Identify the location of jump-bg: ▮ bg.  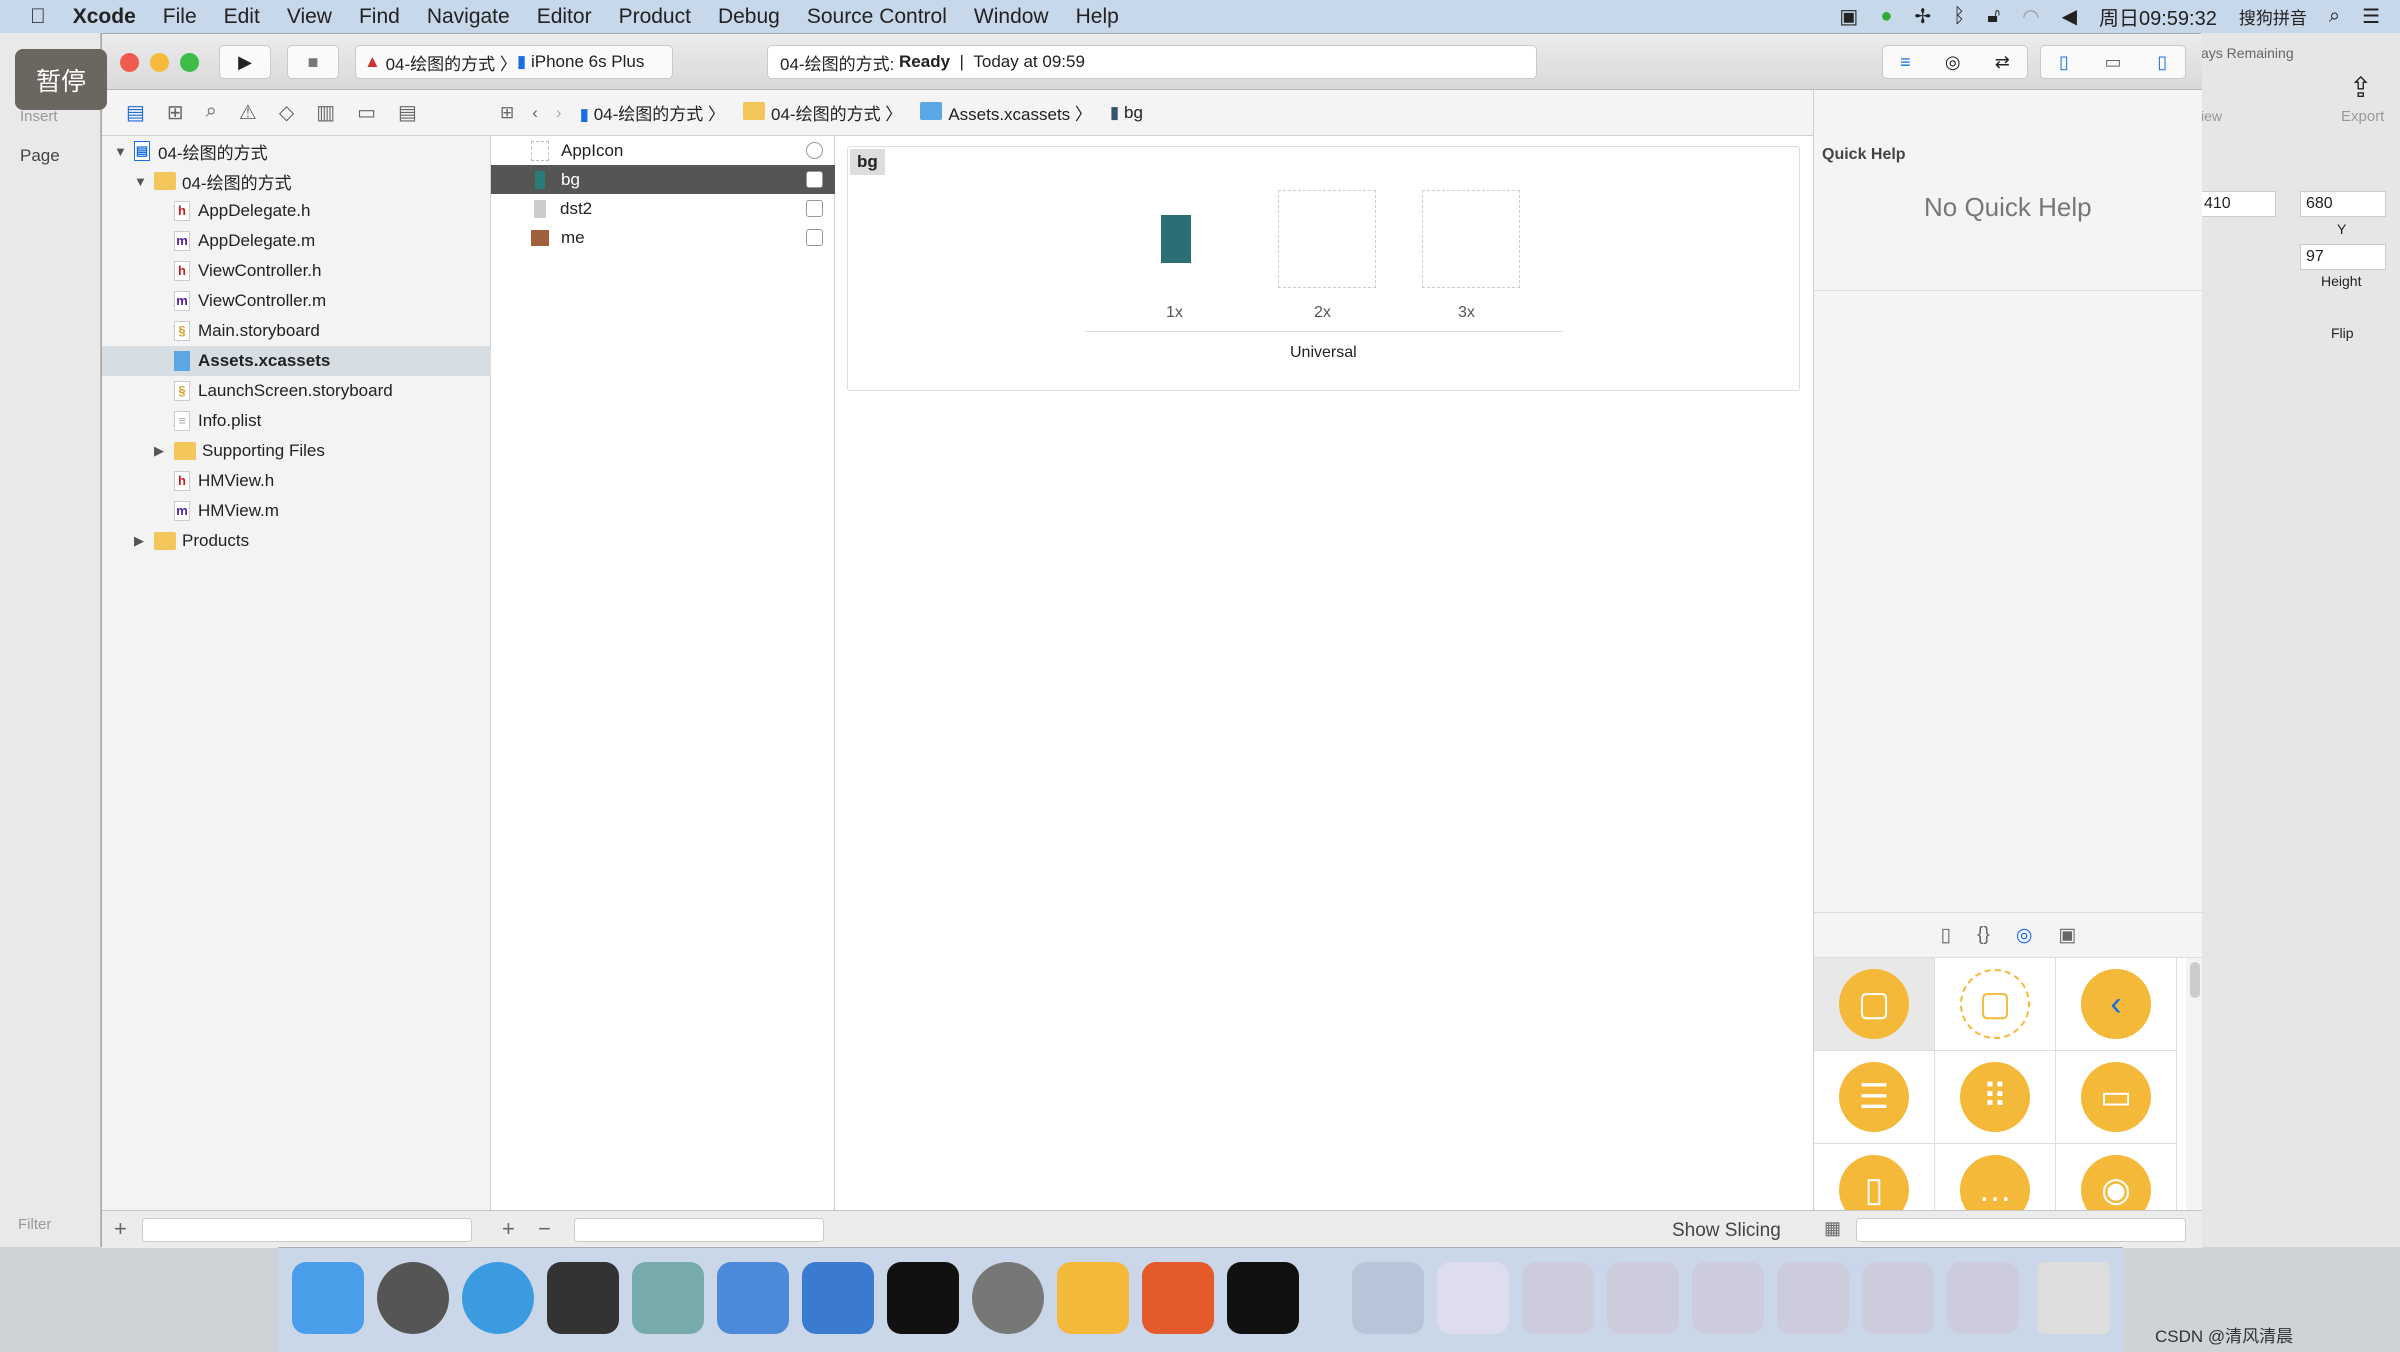
(1126, 113).